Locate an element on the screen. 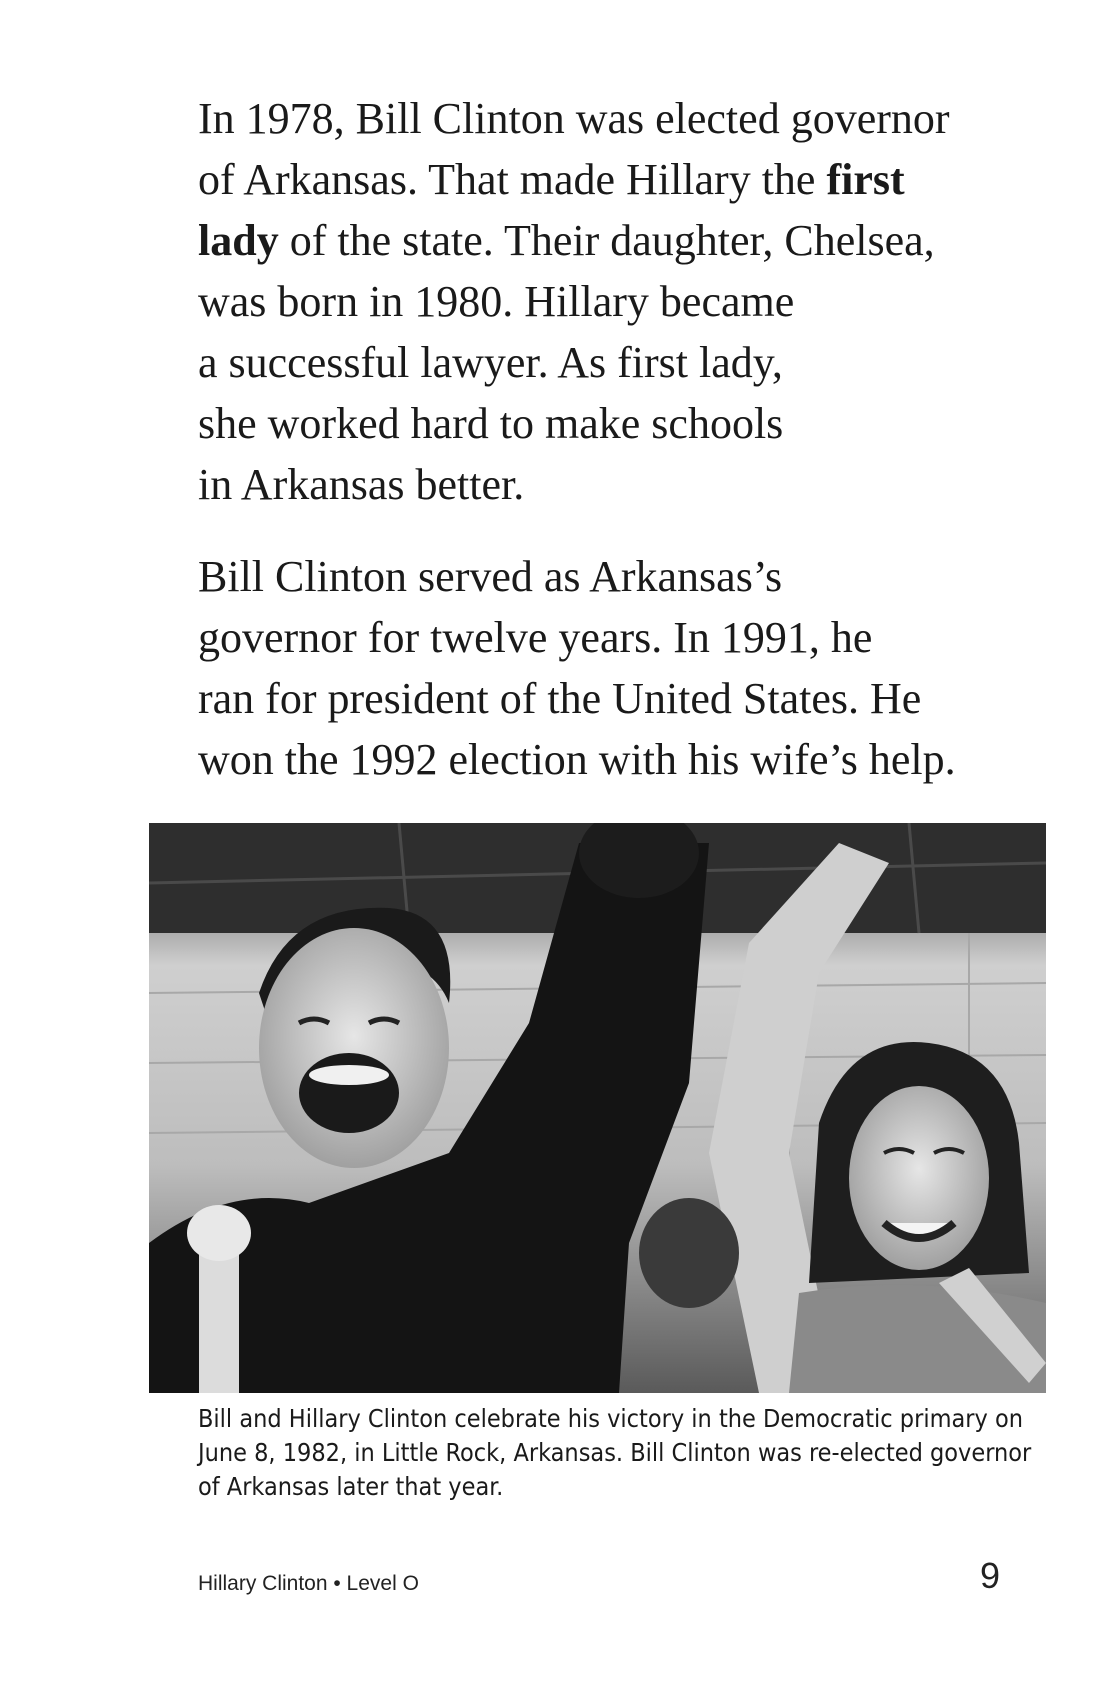 This screenshot has width=1100, height=1700. paragraph-1-line-2: of Arkansas. That made Hillary the first is located at coordinates (598, 179).